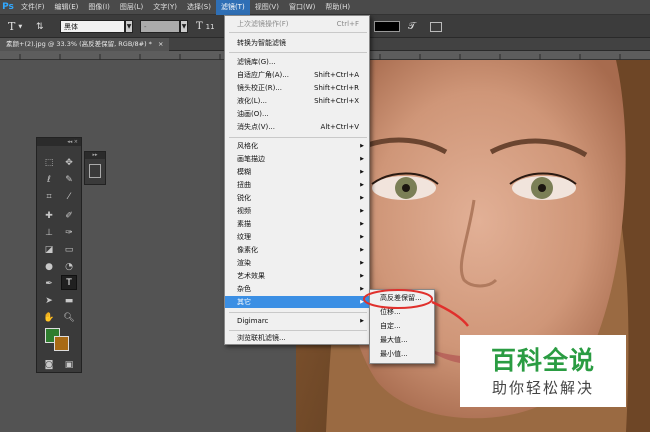 This screenshot has height=432, width=650. I want to click on highlight-circle, so click(398, 299).